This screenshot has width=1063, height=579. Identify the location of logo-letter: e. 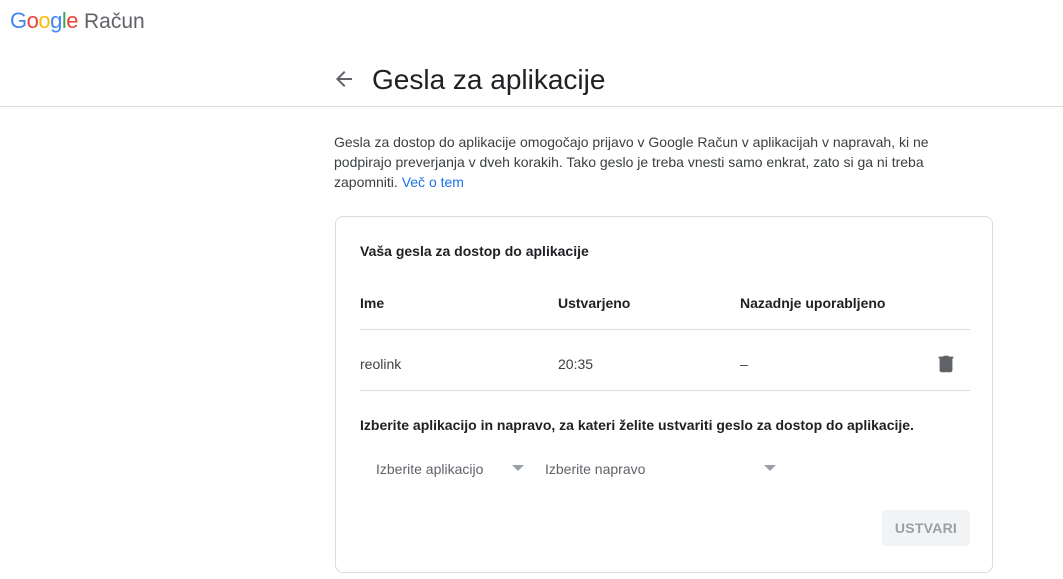
(72, 20).